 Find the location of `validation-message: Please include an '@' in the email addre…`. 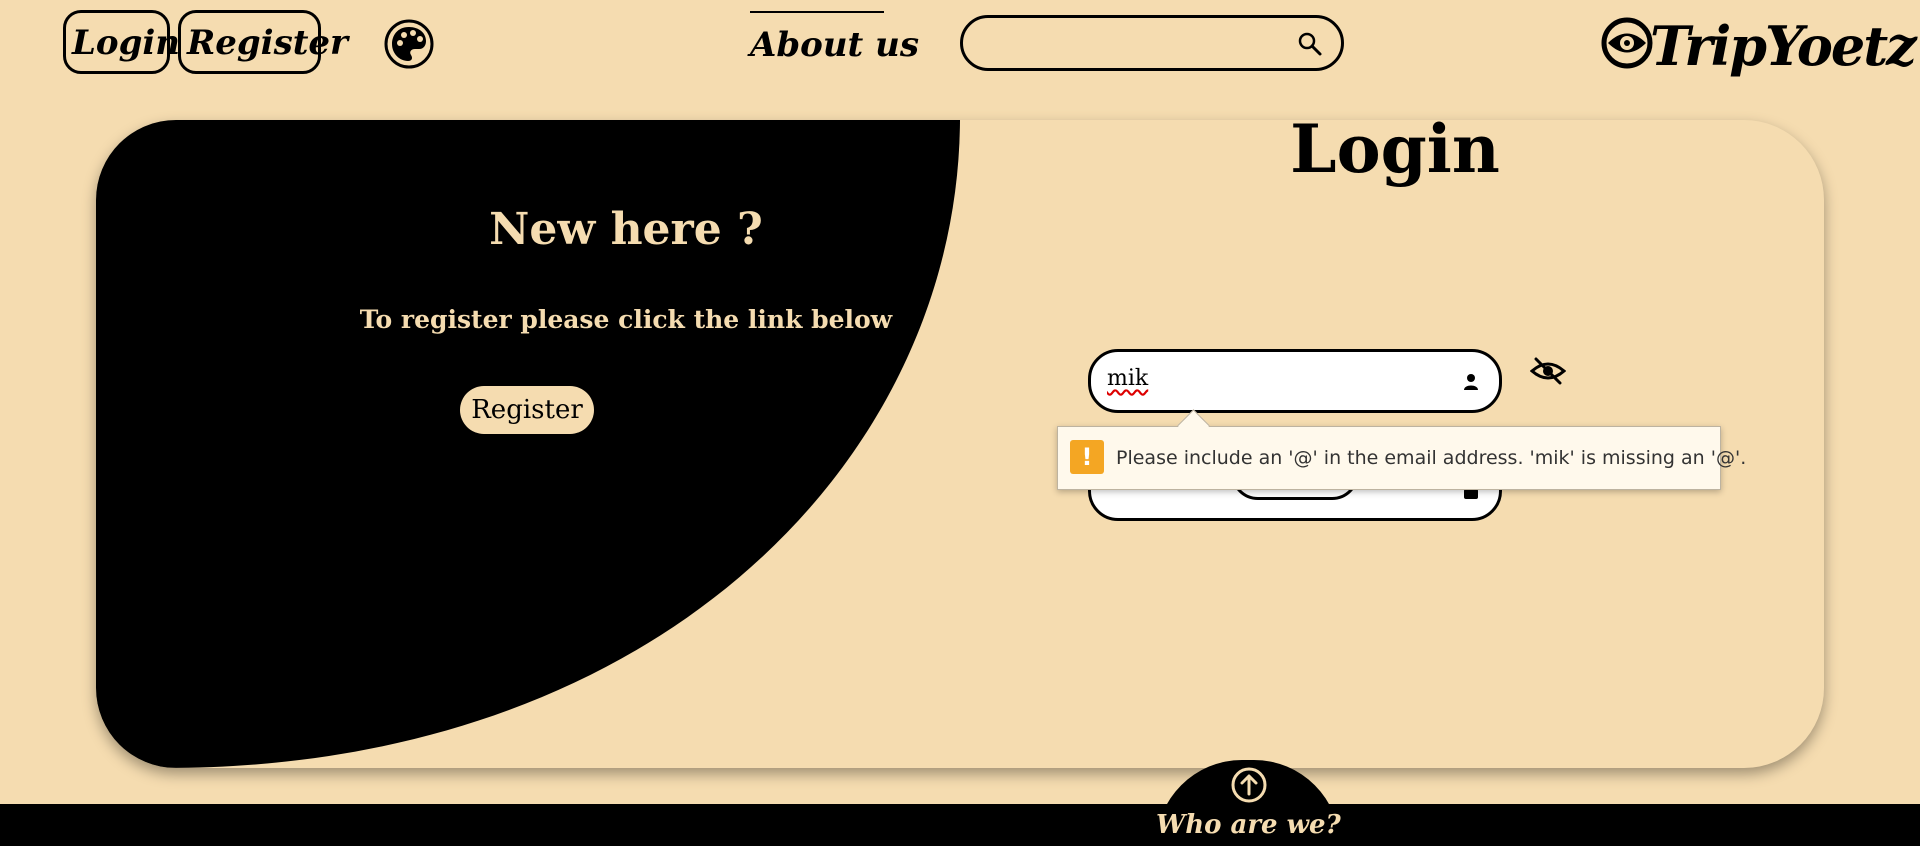

validation-message: Please include an '@' in the email addre… is located at coordinates (1431, 458).